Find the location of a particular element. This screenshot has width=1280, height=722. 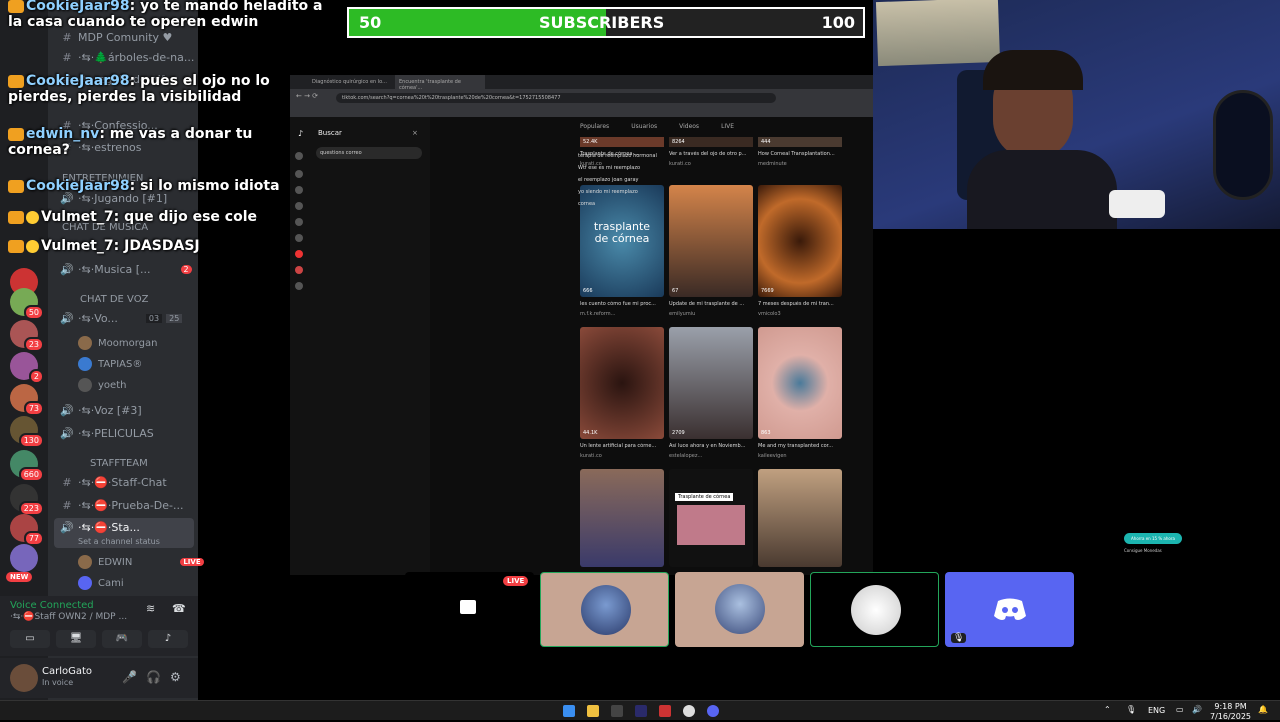

screen-share-tile: LIVE is located at coordinates (469, 609).